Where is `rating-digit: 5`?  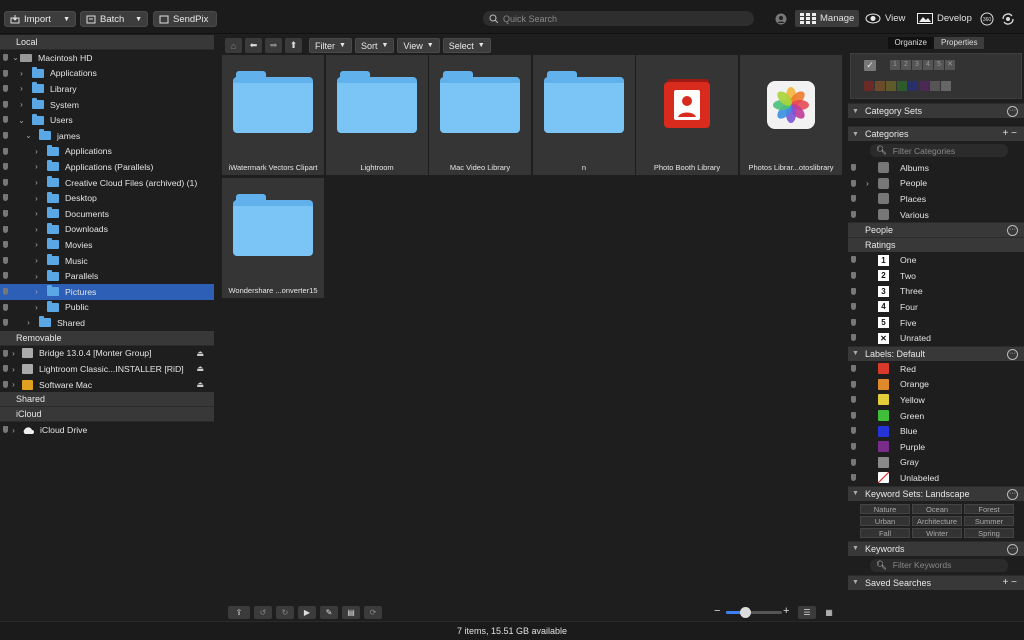
rating-digit: 5 is located at coordinates (939, 65).